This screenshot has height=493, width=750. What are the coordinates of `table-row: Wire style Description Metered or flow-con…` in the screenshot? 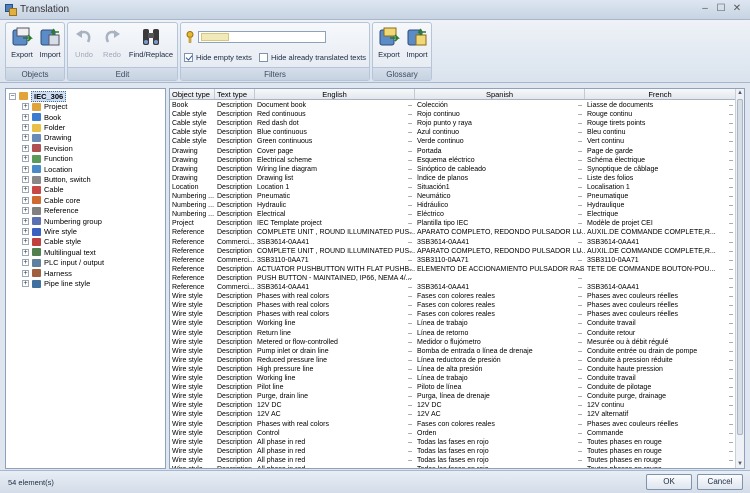 It's located at (453, 342).